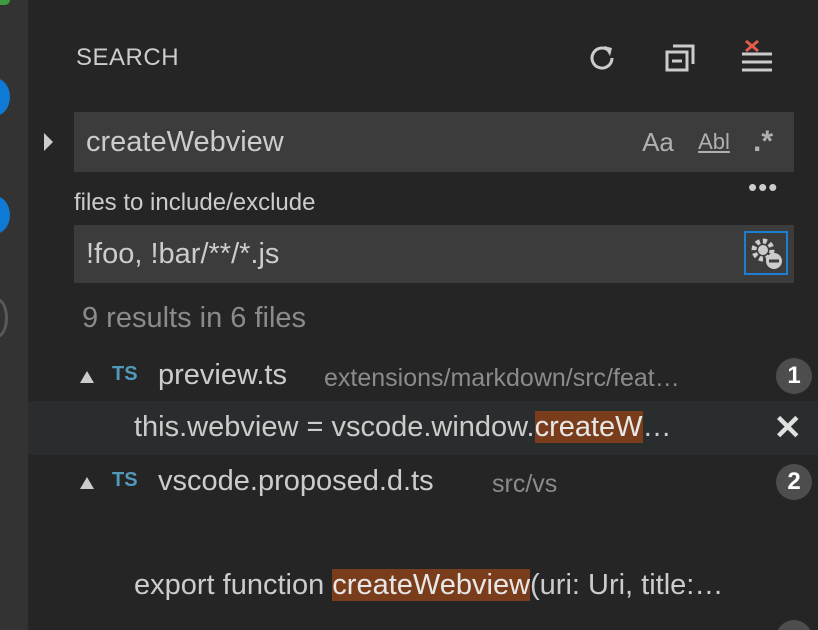  I want to click on match-whole-word-icon: Abl, so click(714, 142).